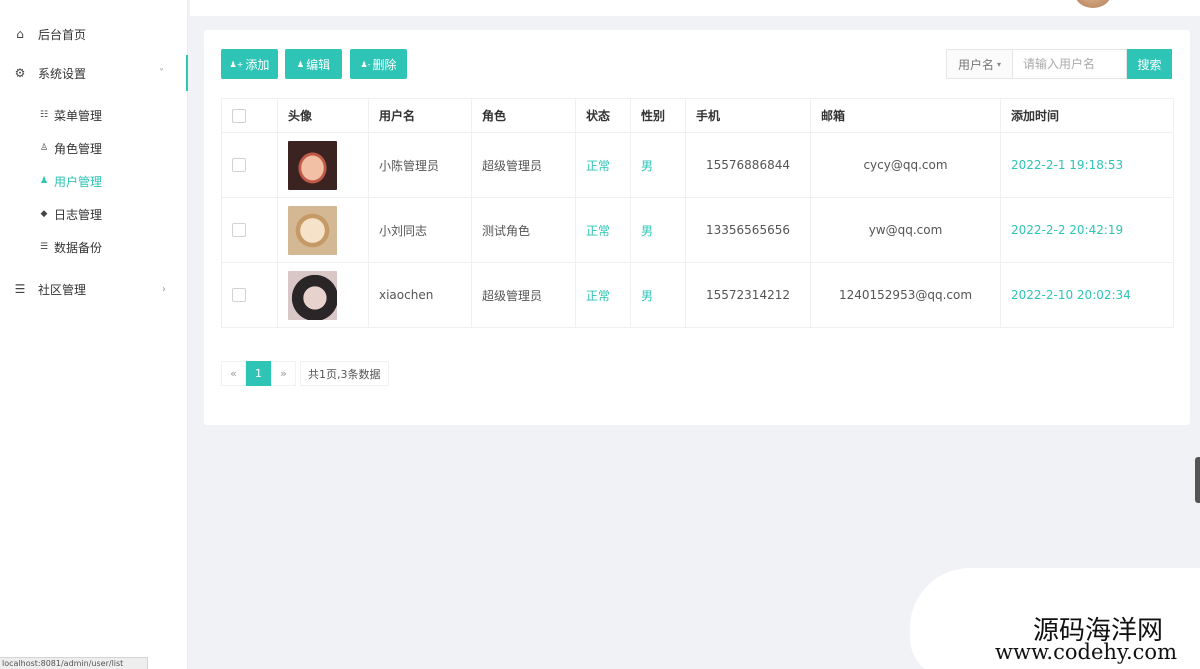 The height and width of the screenshot is (669, 1200). What do you see at coordinates (905, 115) in the screenshot?
I see `column-header: 邮箱` at bounding box center [905, 115].